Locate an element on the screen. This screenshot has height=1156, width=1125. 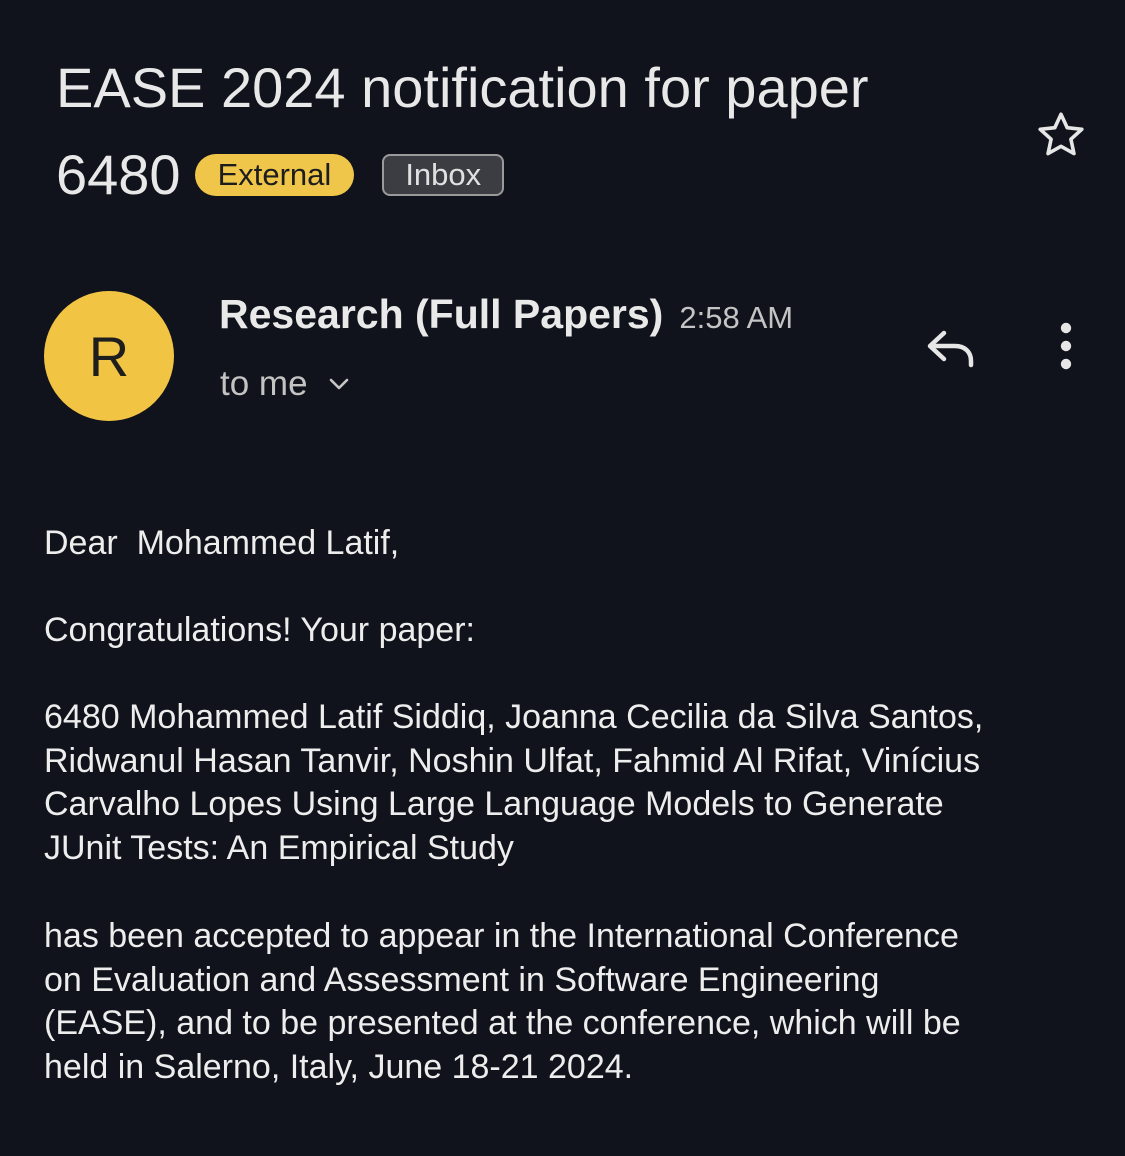
external-label-chip: External is located at coordinates (274, 175).